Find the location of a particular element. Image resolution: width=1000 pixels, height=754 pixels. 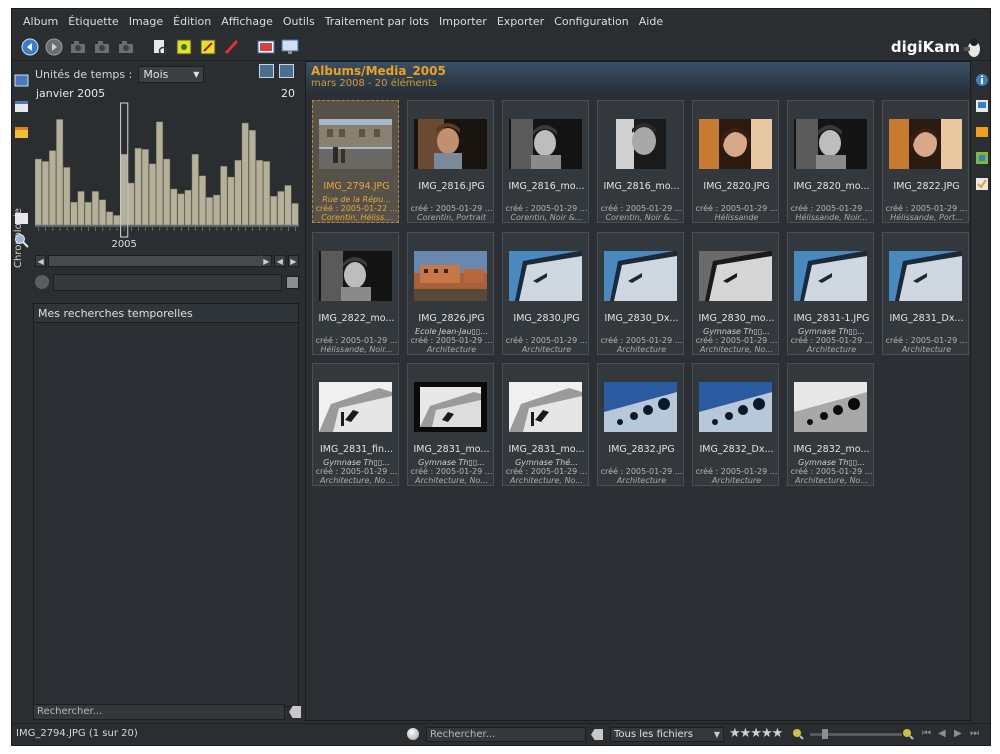

reset-icon is located at coordinates (42, 282).